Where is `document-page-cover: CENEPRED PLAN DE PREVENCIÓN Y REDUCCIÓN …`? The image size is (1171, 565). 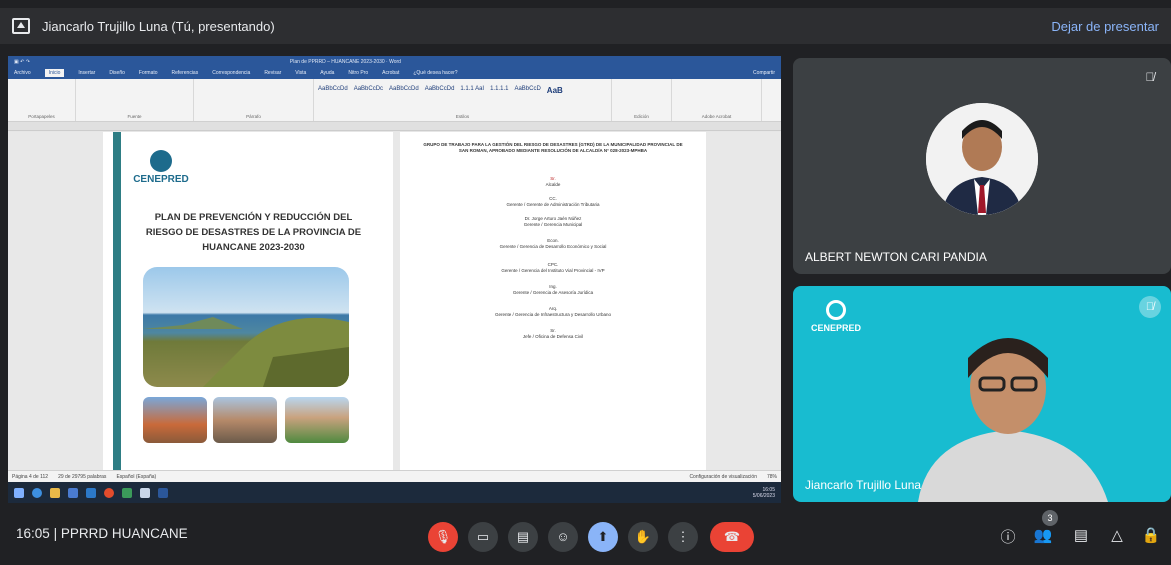 document-page-cover: CENEPRED PLAN DE PREVENCIÓN Y REDUCCIÓN … is located at coordinates (248, 301).